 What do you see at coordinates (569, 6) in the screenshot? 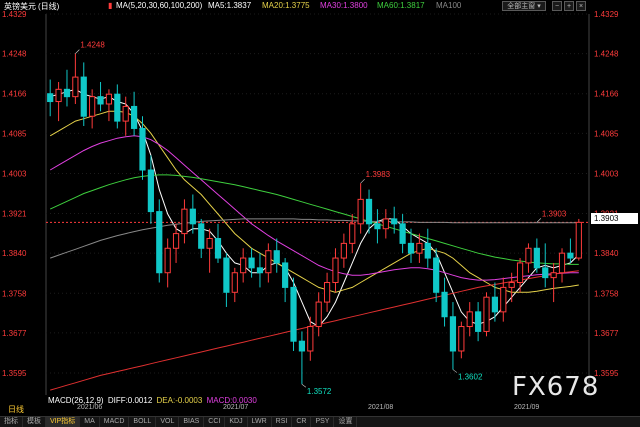
I see `zoom-in-button: +` at bounding box center [569, 6].